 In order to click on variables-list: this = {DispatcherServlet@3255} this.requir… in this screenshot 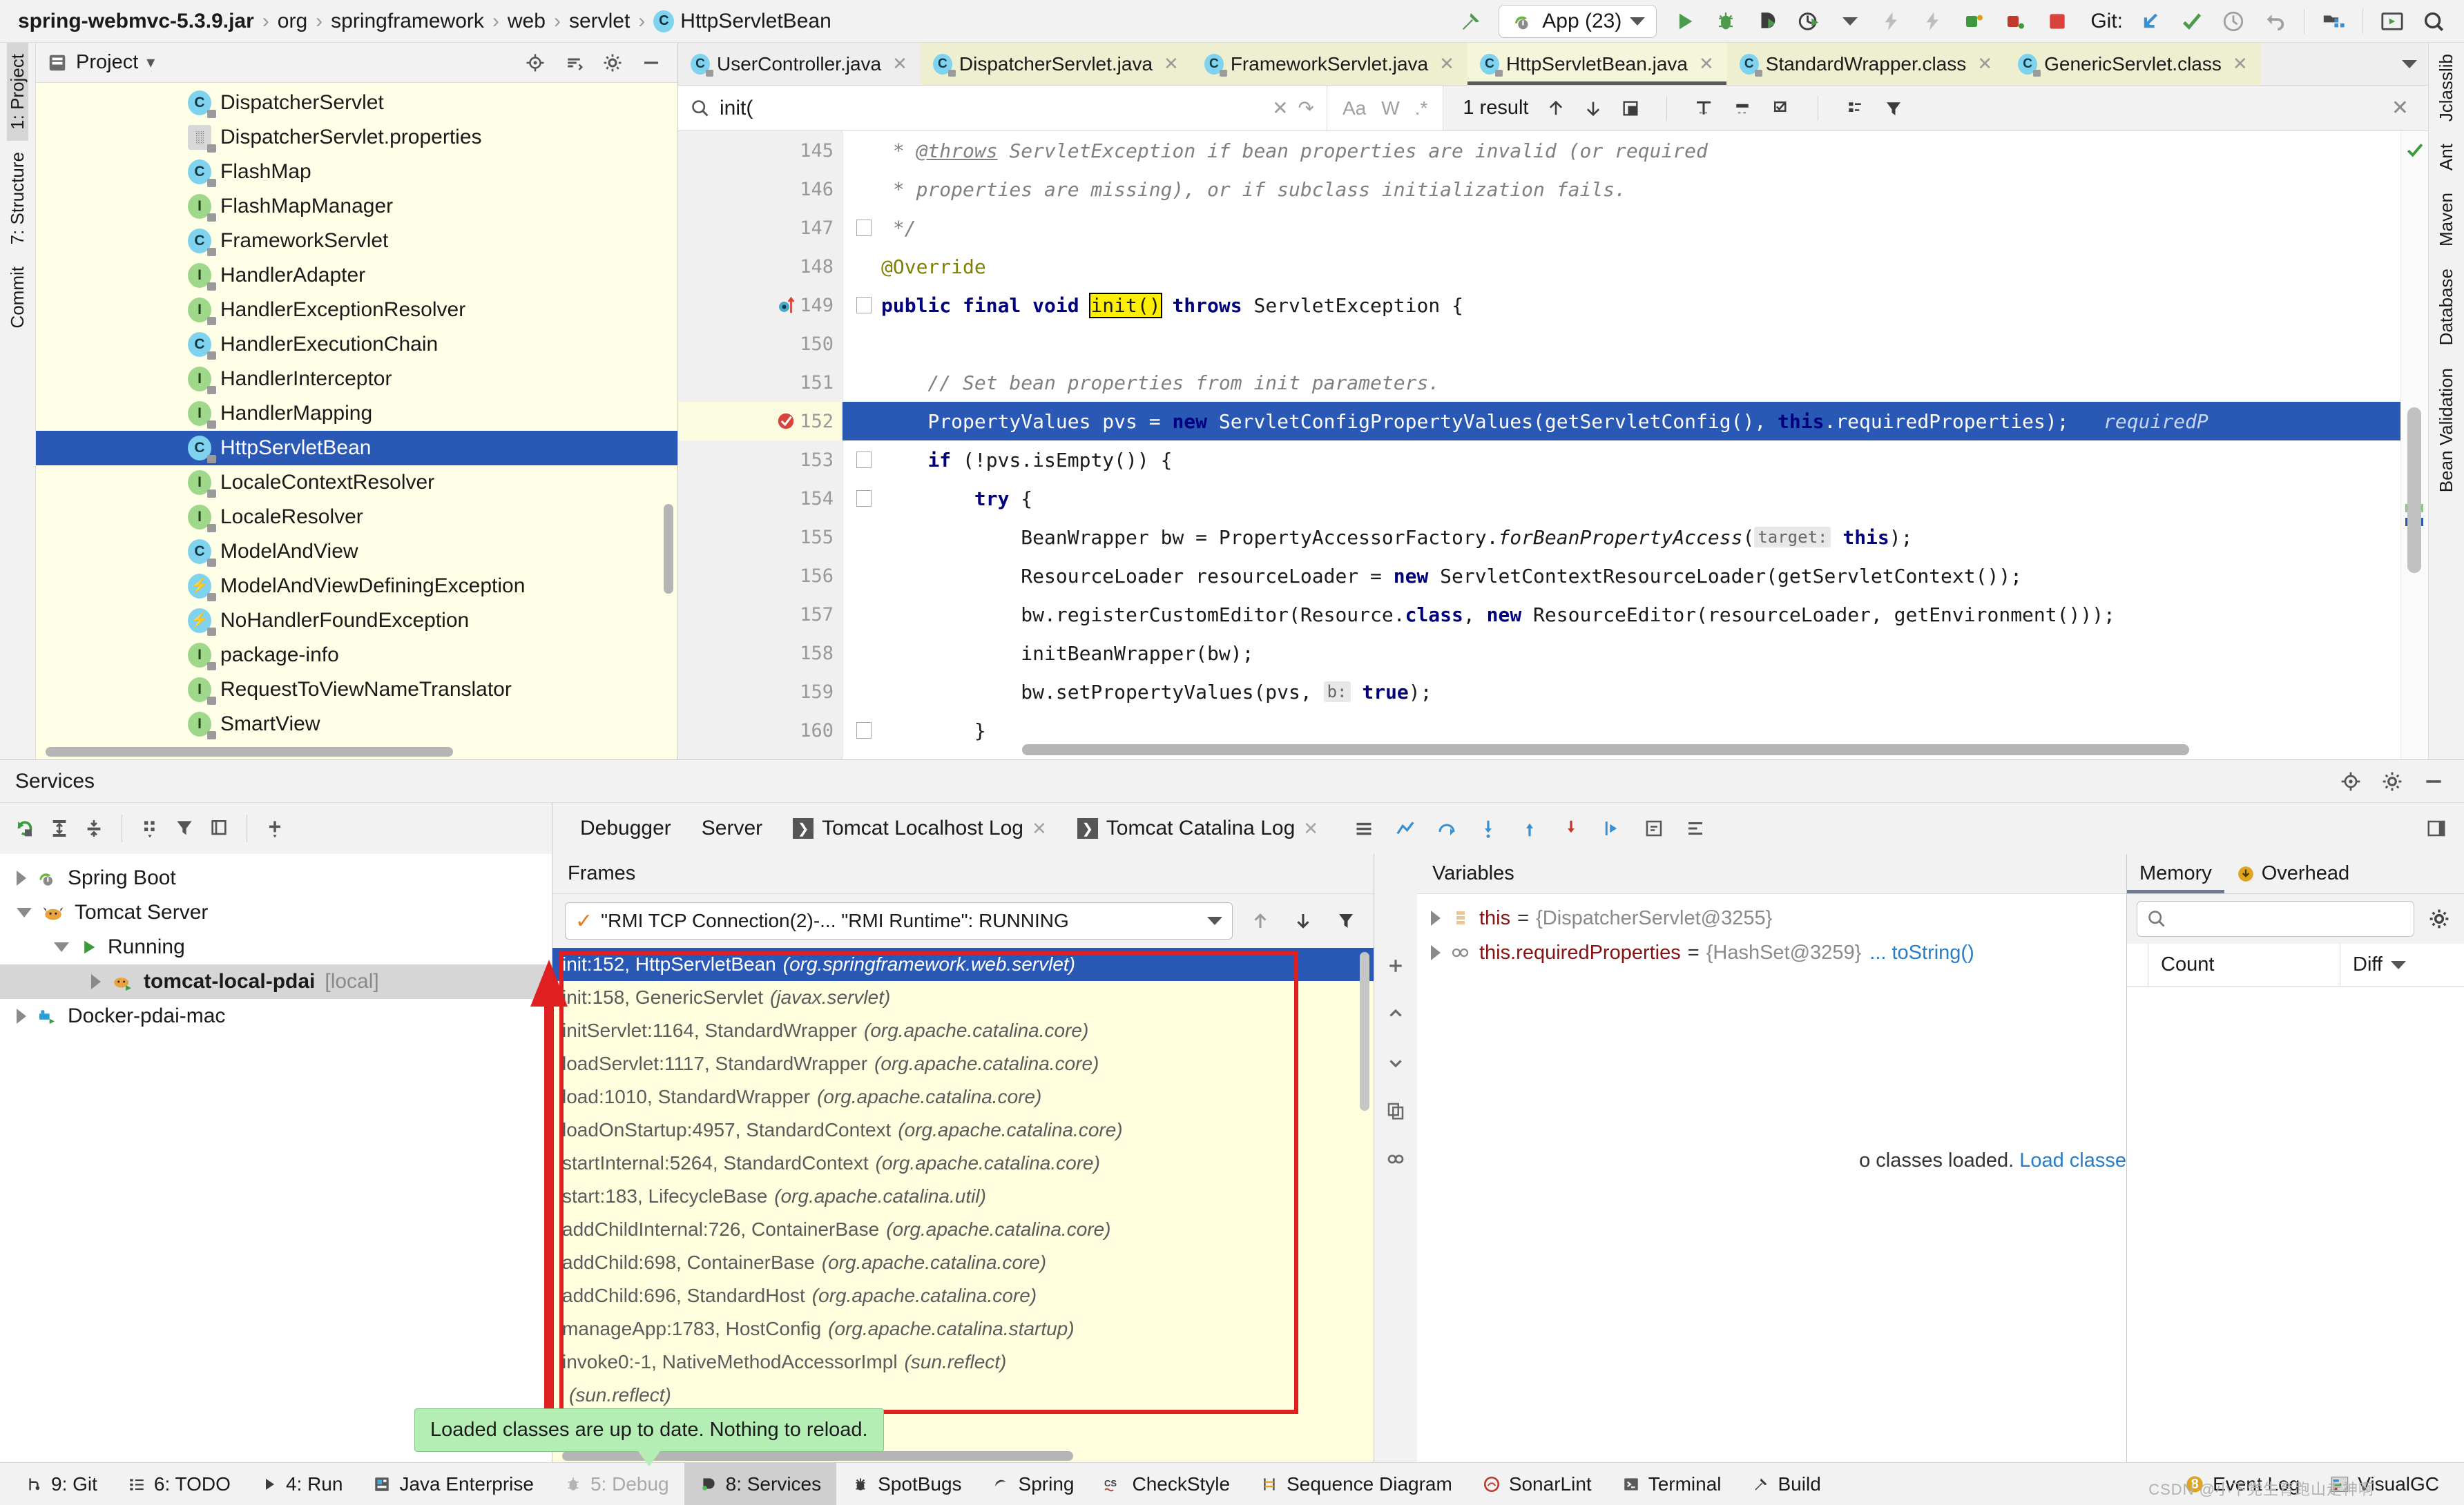, I will do `click(1771, 1178)`.